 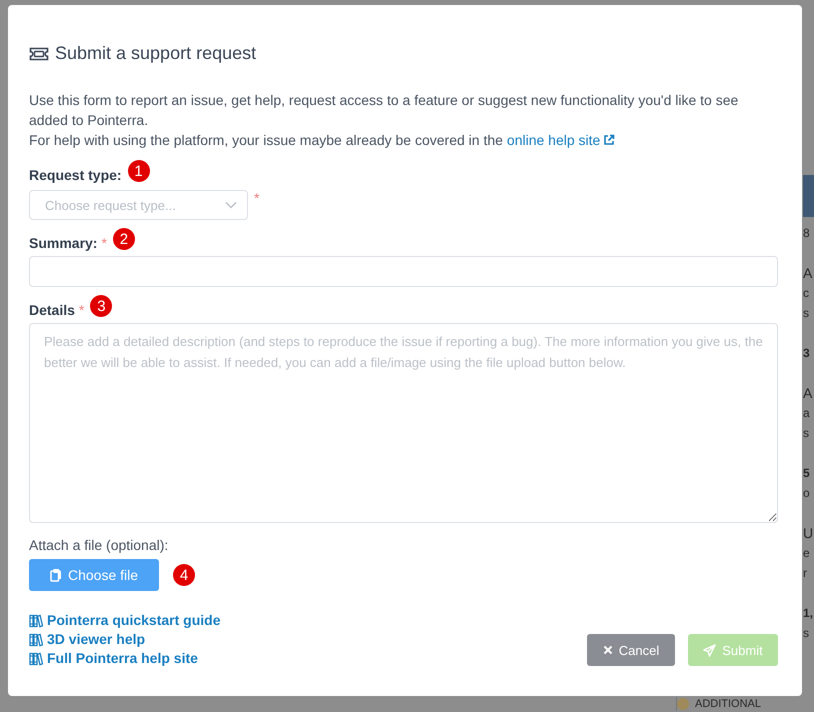 I want to click on field-label: Details, so click(x=52, y=310).